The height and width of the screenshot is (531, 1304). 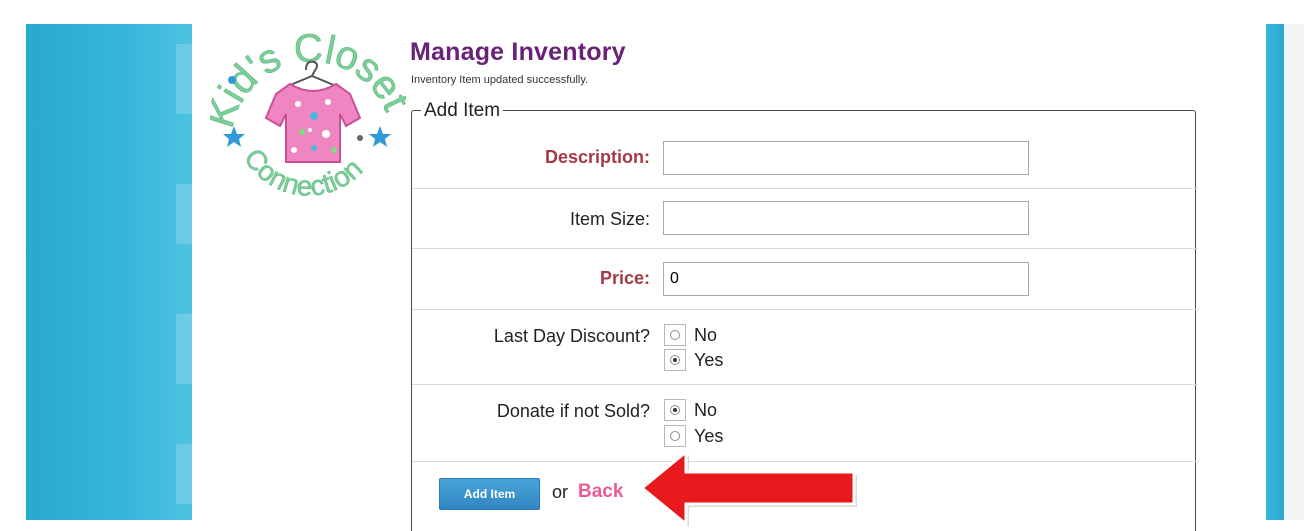 I want to click on donate-option-yes: Yes, so click(x=693, y=436).